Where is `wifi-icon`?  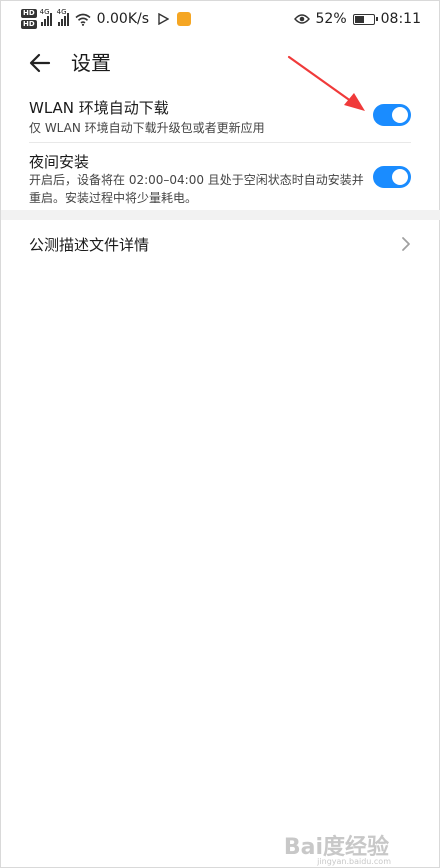 wifi-icon is located at coordinates (83, 19).